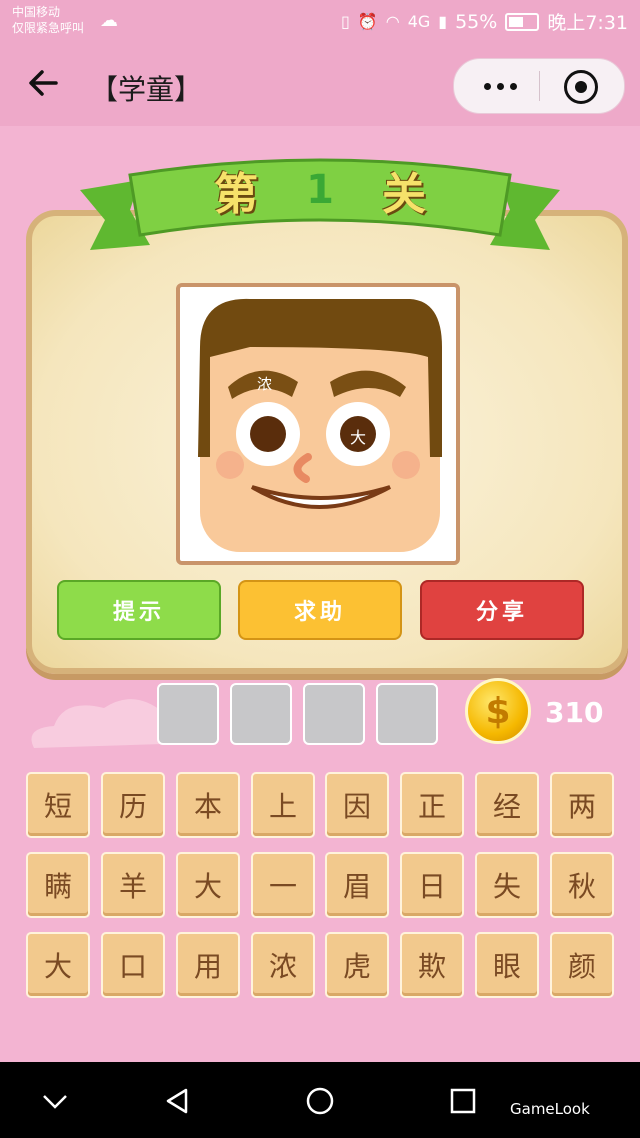 This screenshot has width=640, height=1138. Describe the element at coordinates (320, 610) in the screenshot. I see `ask-help-button: 求助` at that location.